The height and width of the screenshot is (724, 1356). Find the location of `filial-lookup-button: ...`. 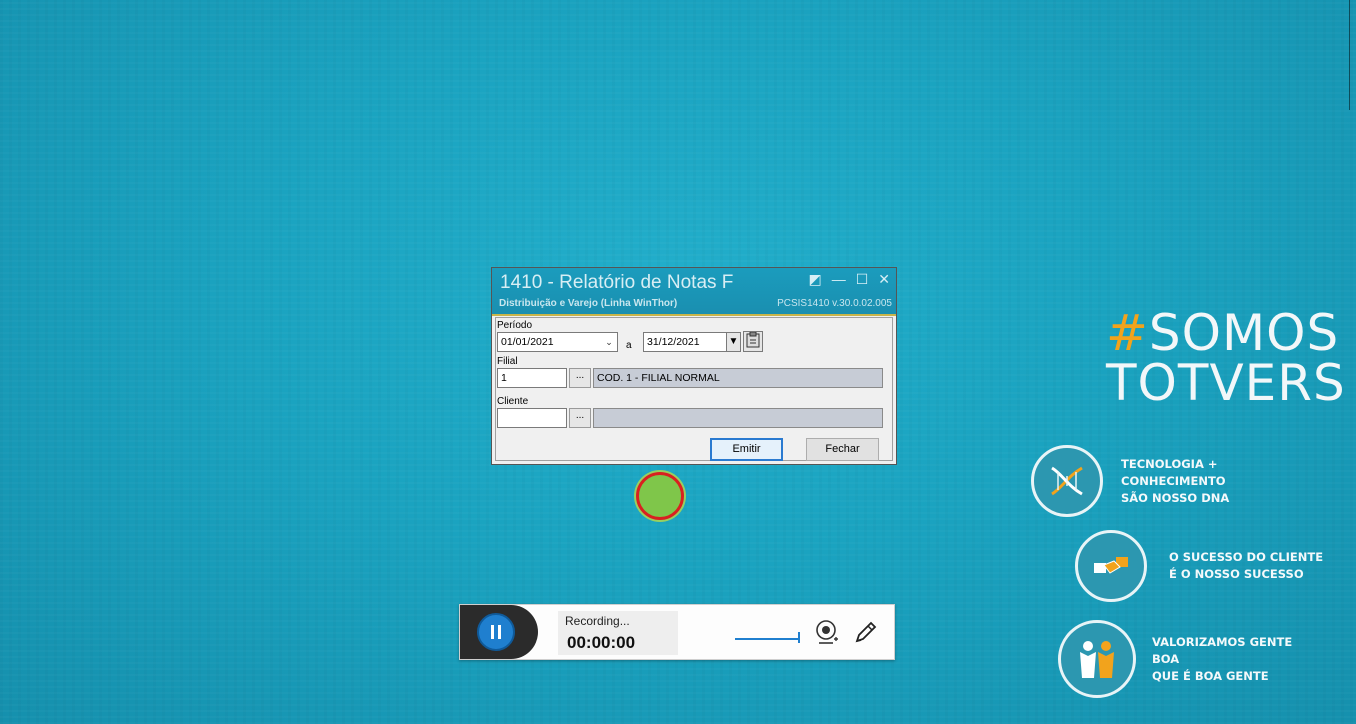

filial-lookup-button: ... is located at coordinates (580, 378).